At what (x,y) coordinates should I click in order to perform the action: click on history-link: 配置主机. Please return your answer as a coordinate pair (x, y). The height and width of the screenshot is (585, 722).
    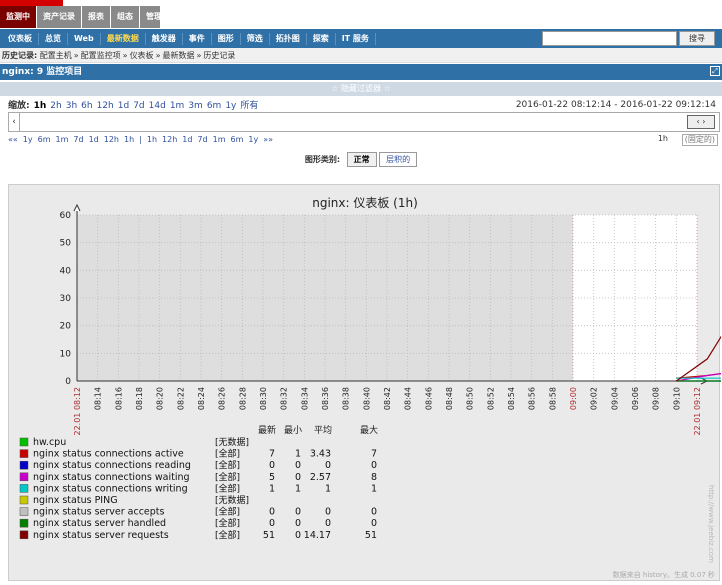
    Looking at the image, I should click on (56, 55).